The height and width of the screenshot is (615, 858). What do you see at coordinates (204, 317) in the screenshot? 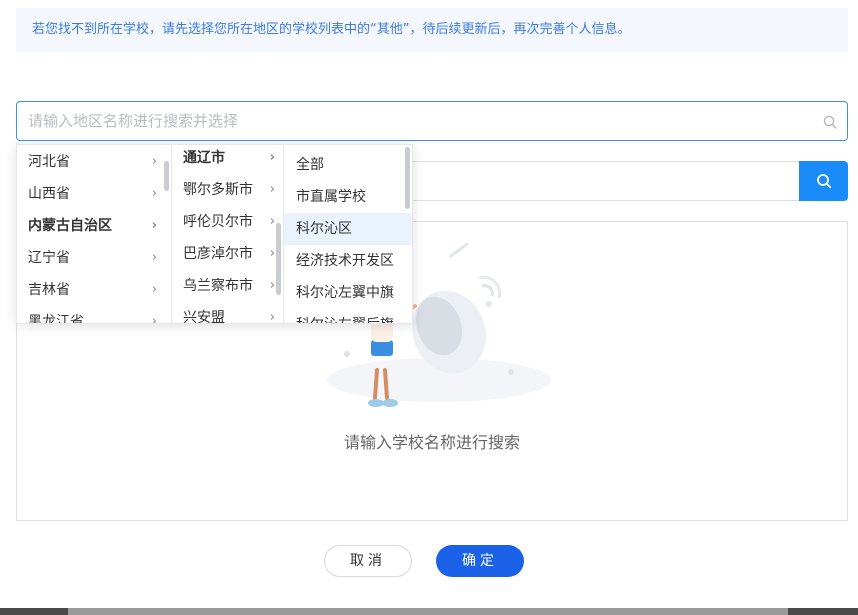
I see `city-option-label: 兴安盟` at bounding box center [204, 317].